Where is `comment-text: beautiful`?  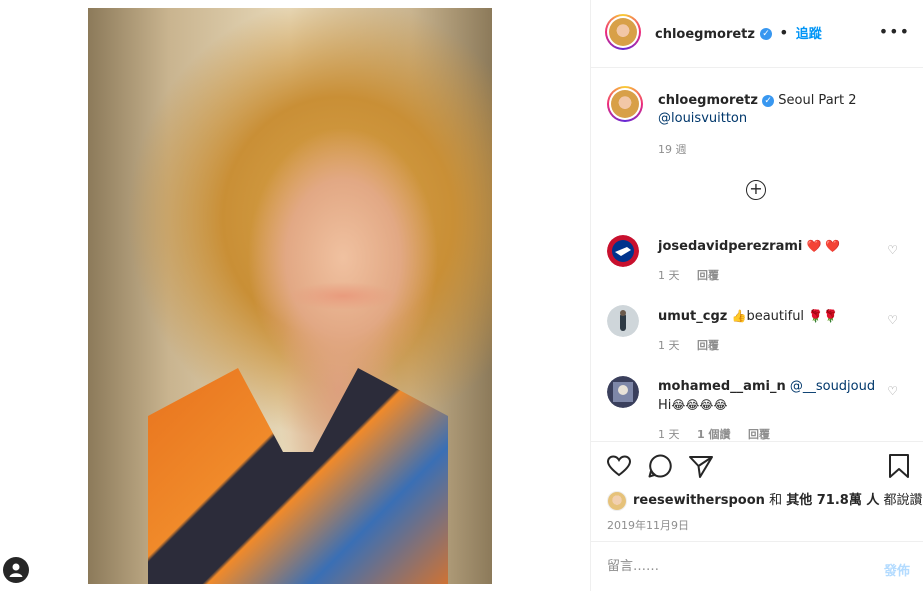
comment-text: beautiful is located at coordinates (775, 316).